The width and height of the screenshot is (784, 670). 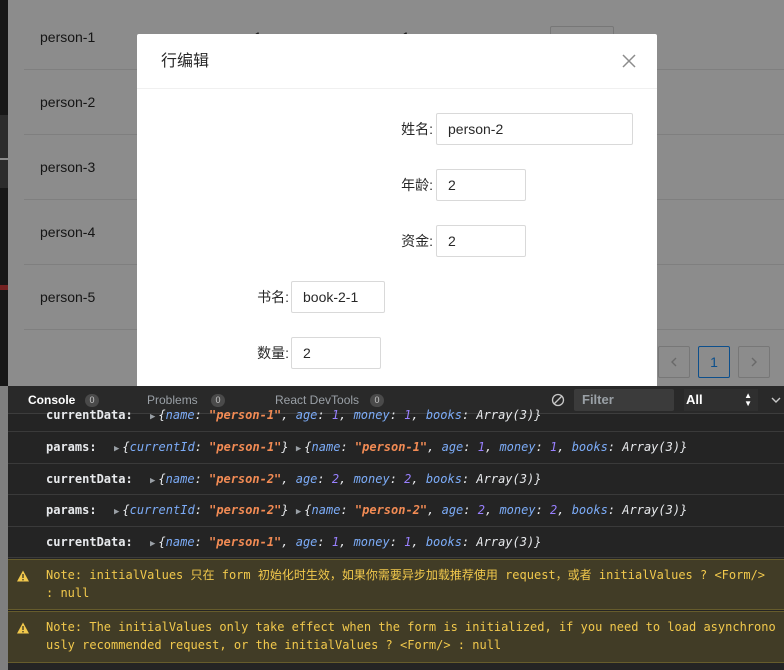 What do you see at coordinates (185, 61) in the screenshot?
I see `modal-title: 行编辑` at bounding box center [185, 61].